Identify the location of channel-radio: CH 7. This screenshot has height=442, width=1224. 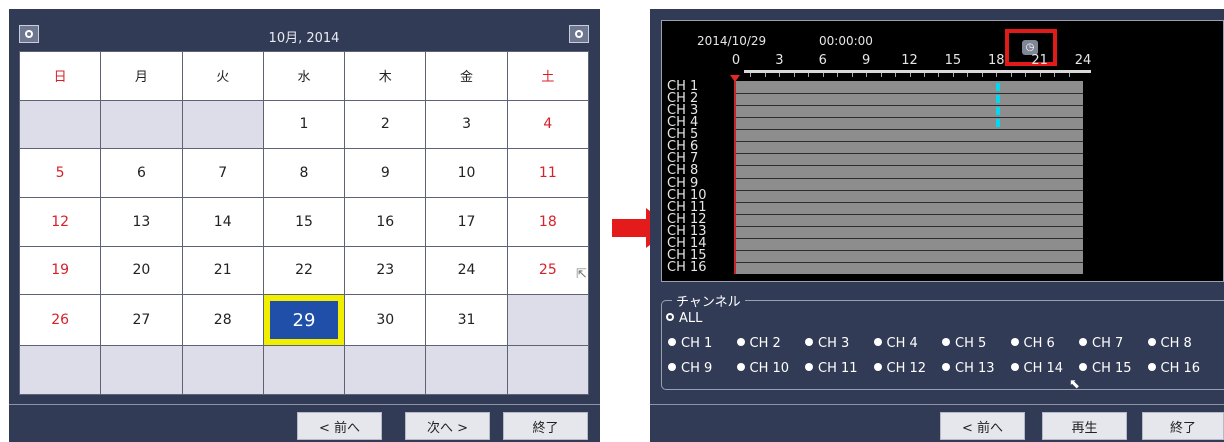
(1101, 343).